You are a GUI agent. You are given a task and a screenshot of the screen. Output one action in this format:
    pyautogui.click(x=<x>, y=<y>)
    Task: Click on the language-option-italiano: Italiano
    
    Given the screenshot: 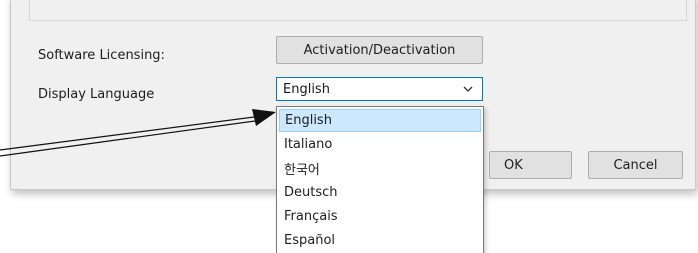 What is the action you would take?
    pyautogui.click(x=380, y=144)
    